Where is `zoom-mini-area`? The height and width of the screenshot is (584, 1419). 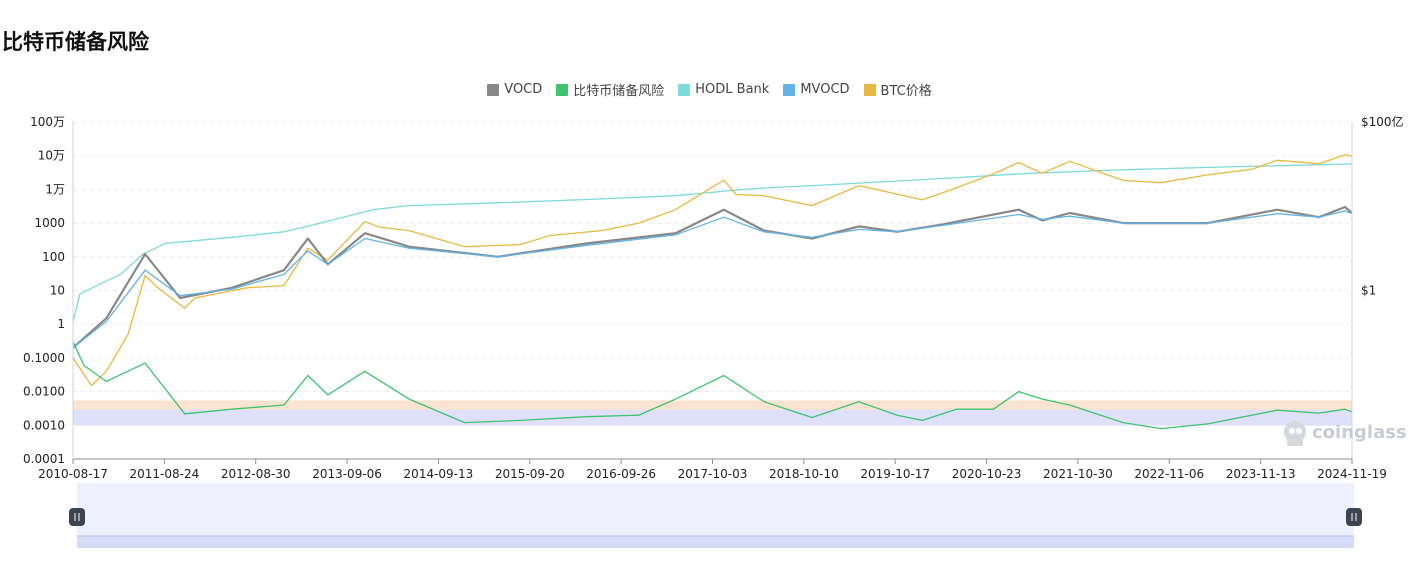
zoom-mini-area is located at coordinates (715, 542).